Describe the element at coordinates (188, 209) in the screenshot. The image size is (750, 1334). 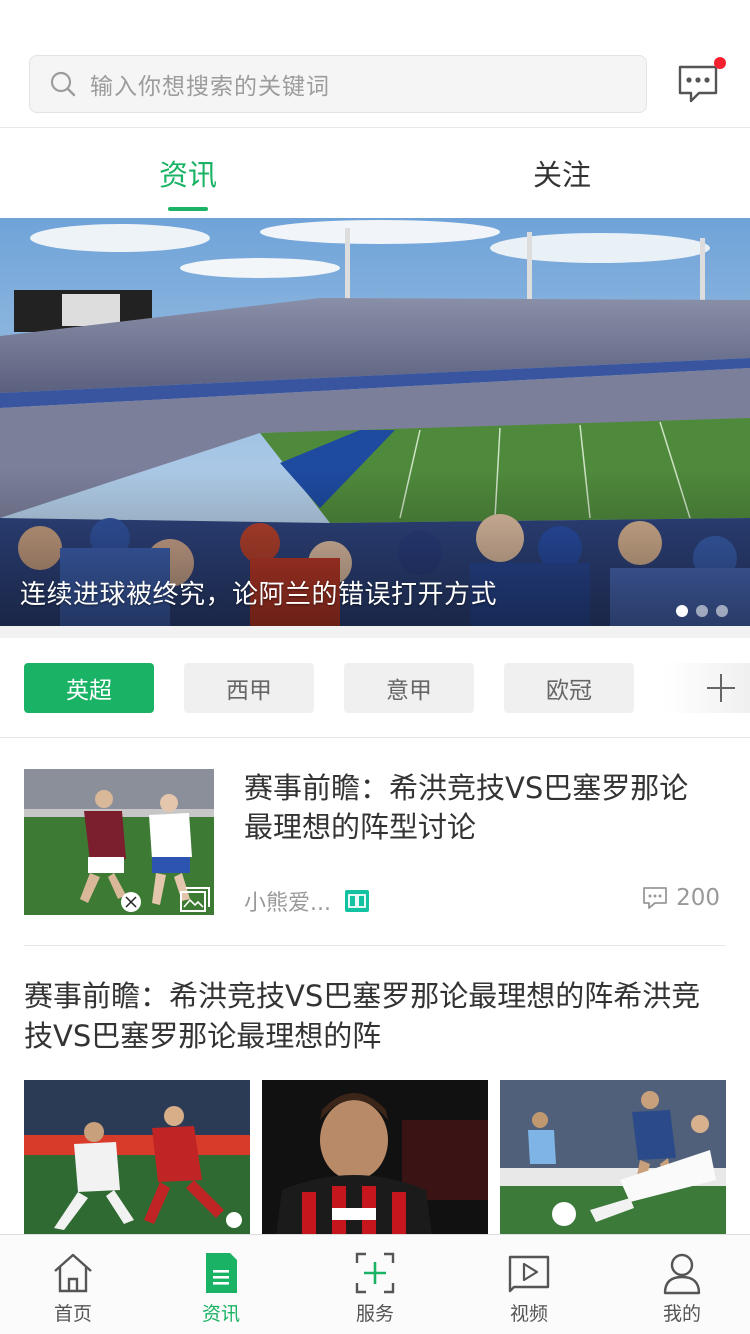
I see `active-tab-indicator` at that location.